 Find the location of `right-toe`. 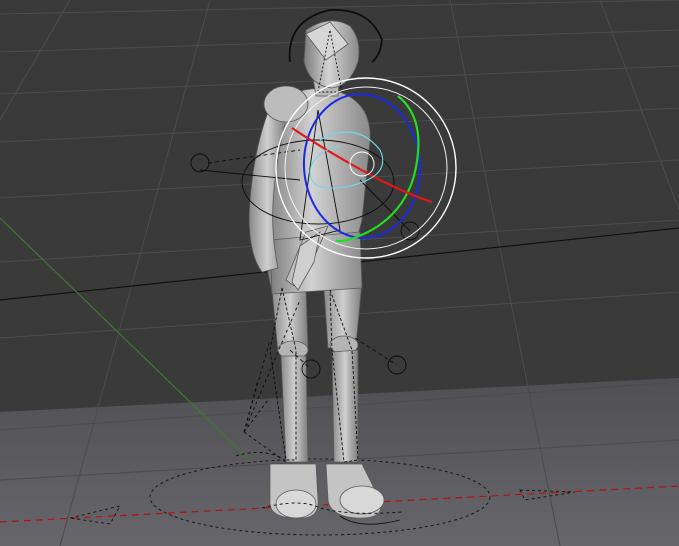

right-toe is located at coordinates (362, 500).